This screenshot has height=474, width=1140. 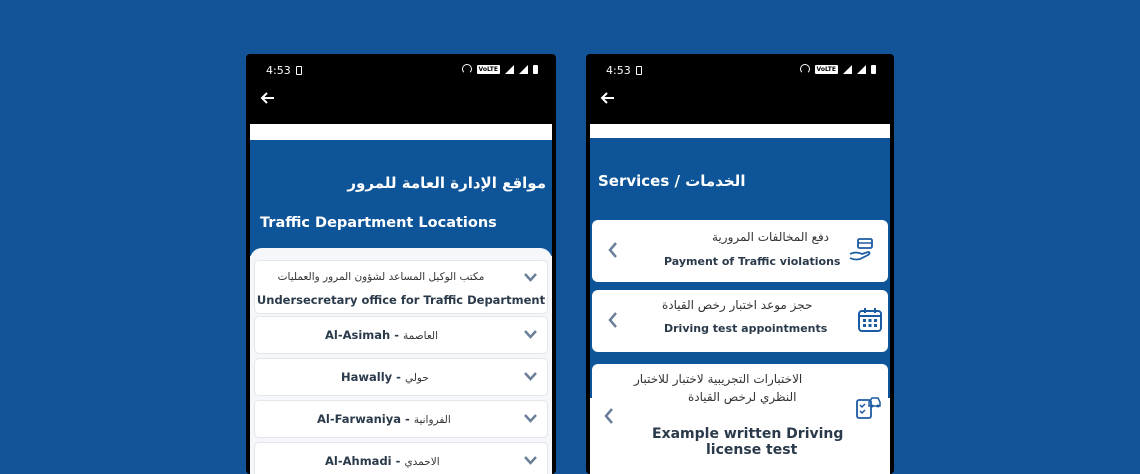 I want to click on location-name-arabic: الفروانية, so click(x=432, y=420).